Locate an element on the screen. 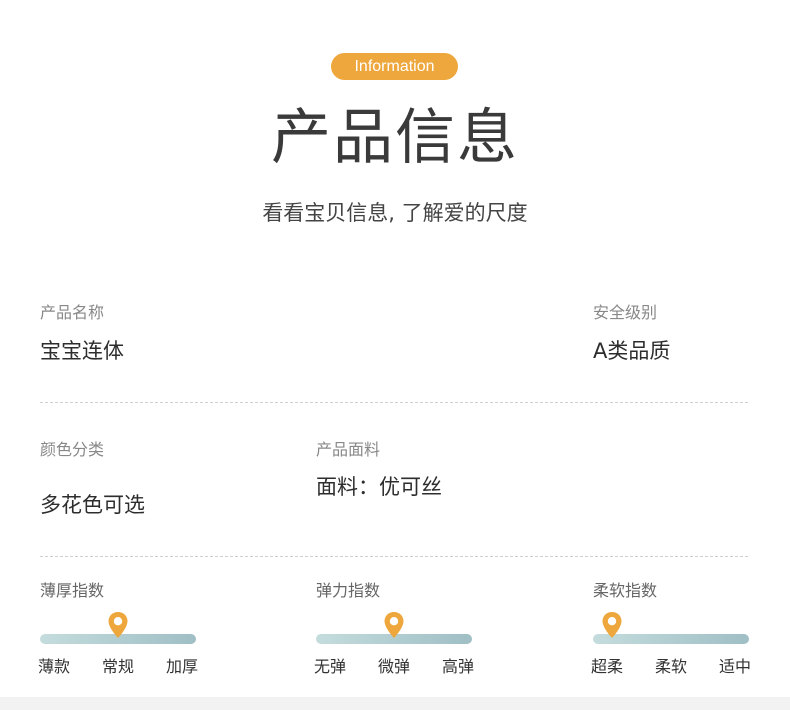 The width and height of the screenshot is (790, 710). thickness-scale: 薄款 常规 加厚 is located at coordinates (118, 632).